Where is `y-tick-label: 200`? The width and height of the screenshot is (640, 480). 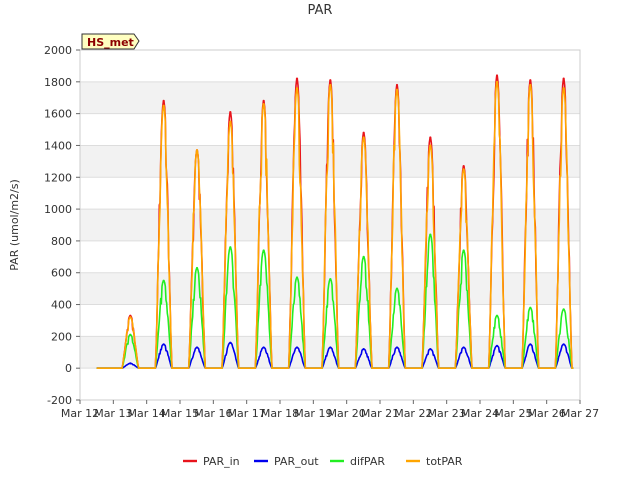
y-tick-label: 200 is located at coordinates (61, 336).